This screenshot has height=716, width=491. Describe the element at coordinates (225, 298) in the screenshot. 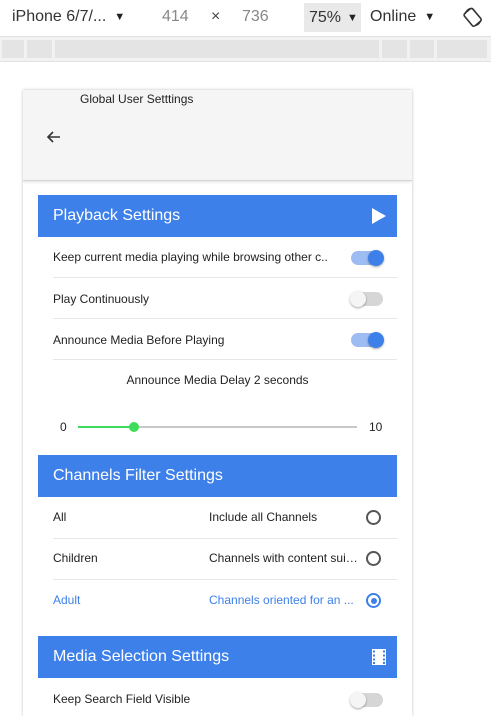

I see `setting-play-continuously: Play Continuously` at that location.